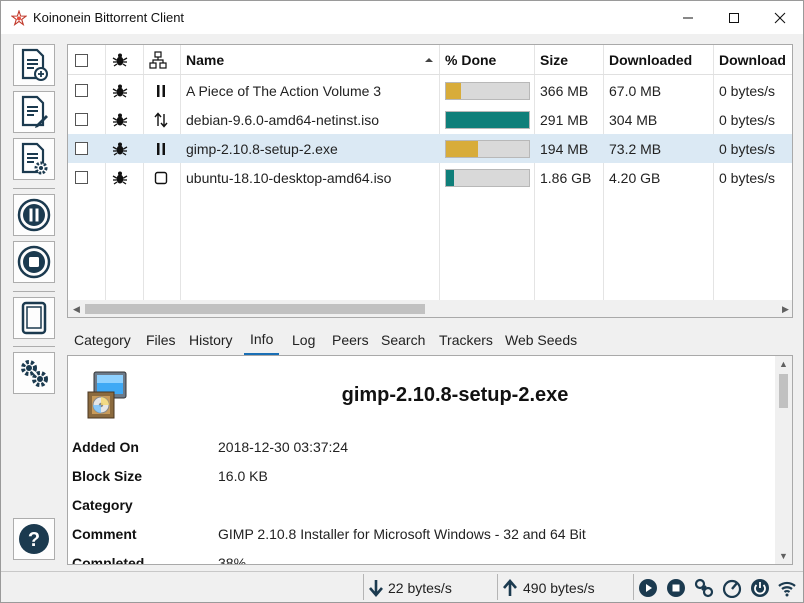 This screenshot has width=804, height=603. I want to click on torrent-settings-button, so click(34, 159).